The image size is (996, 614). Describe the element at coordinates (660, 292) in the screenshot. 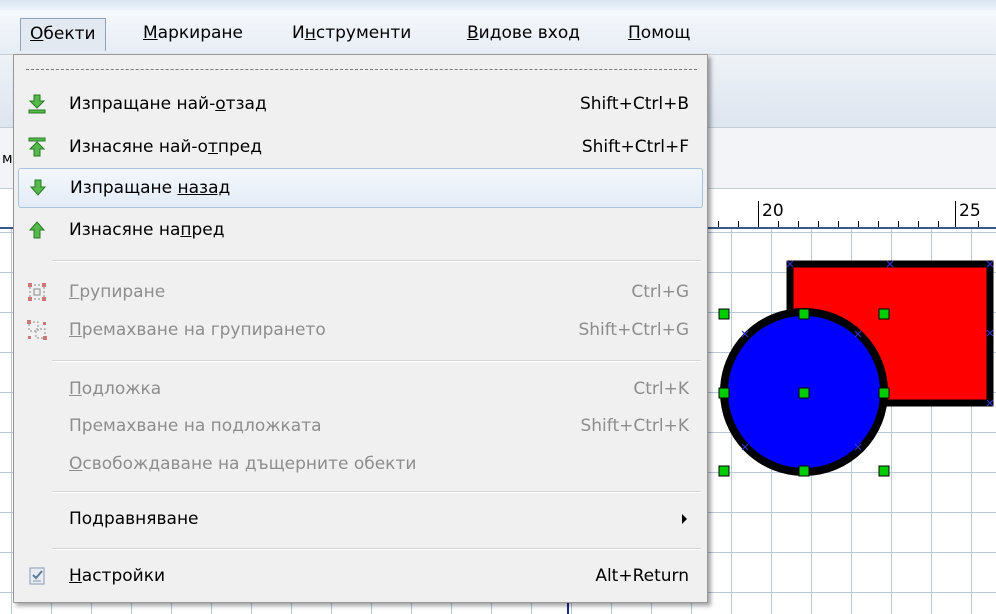

I see `menu-item-shortcut: Ctrl+G` at that location.